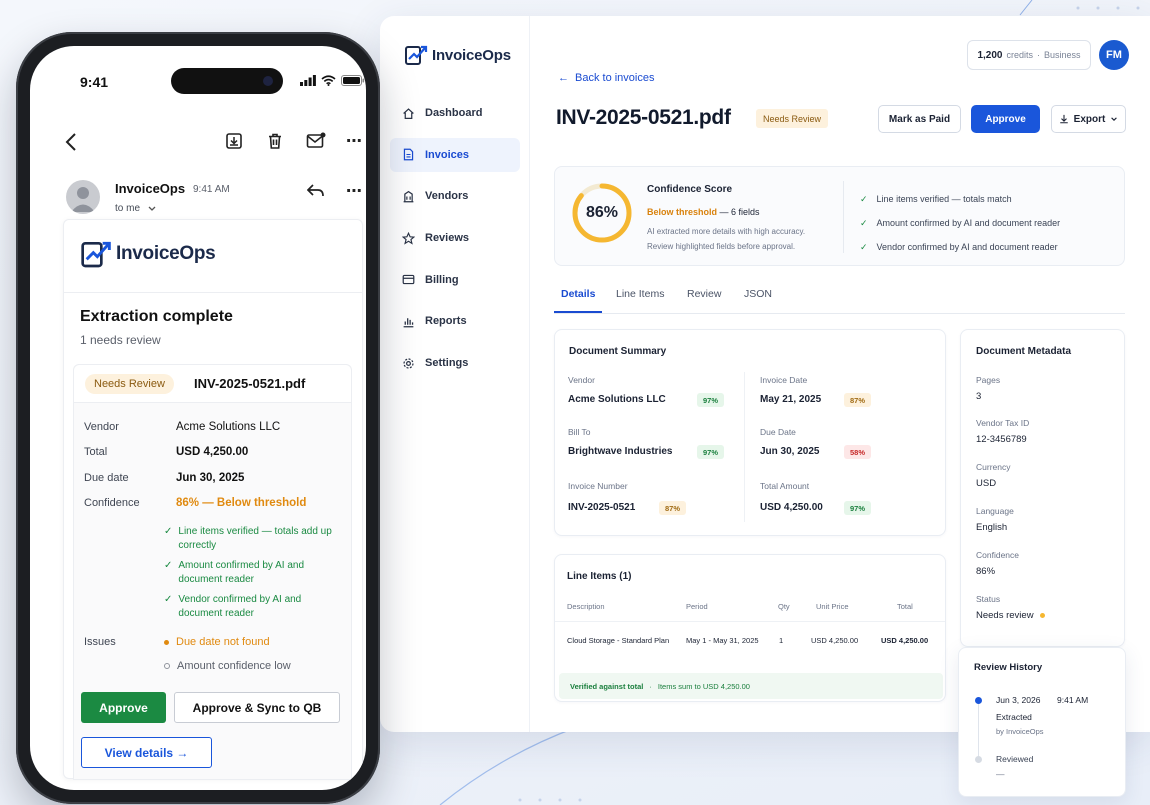  What do you see at coordinates (447, 363) in the screenshot?
I see `sidebar-item-label: Settings` at bounding box center [447, 363].